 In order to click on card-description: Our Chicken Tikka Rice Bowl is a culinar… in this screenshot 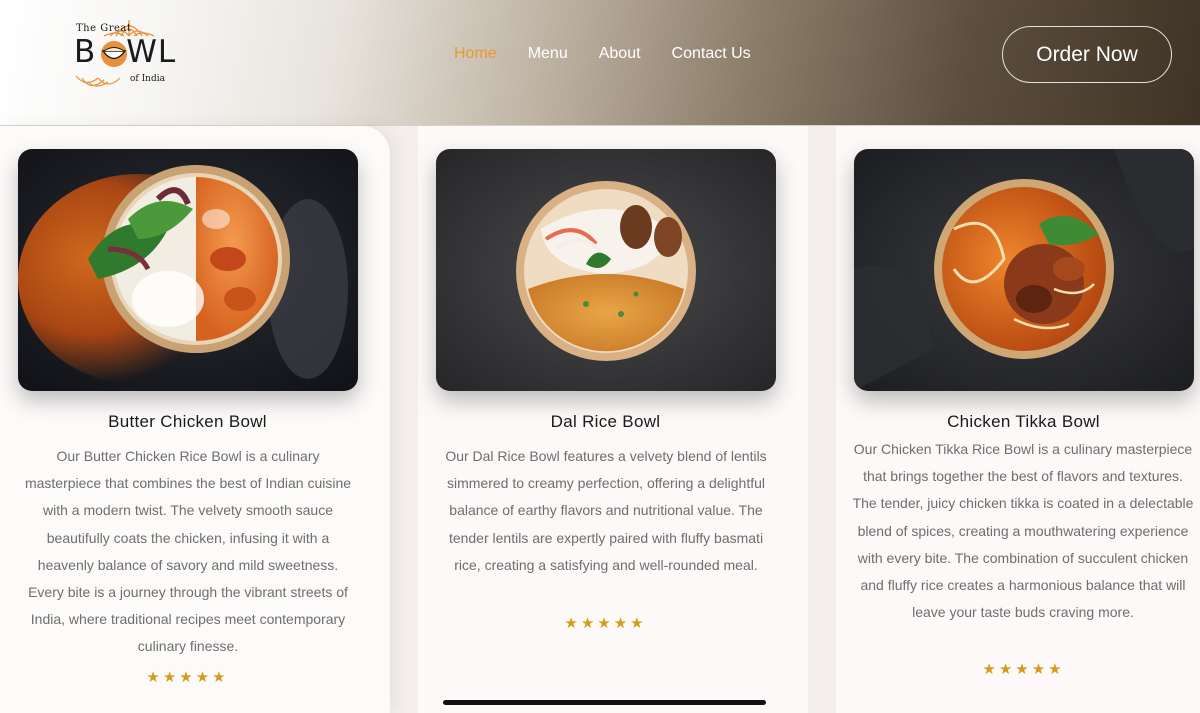, I will do `click(1023, 531)`.